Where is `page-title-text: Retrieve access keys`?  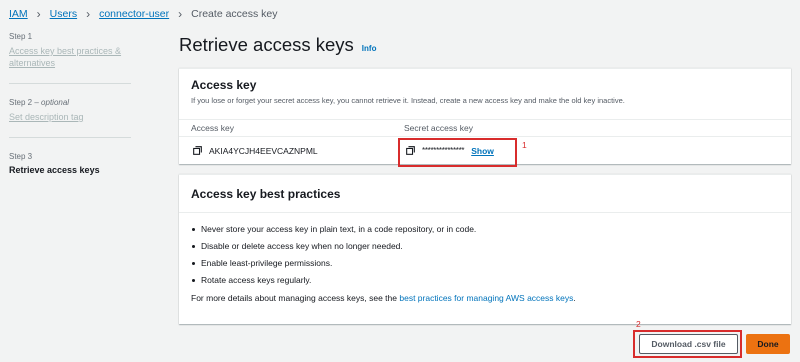
page-title-text: Retrieve access keys is located at coordinates (266, 44).